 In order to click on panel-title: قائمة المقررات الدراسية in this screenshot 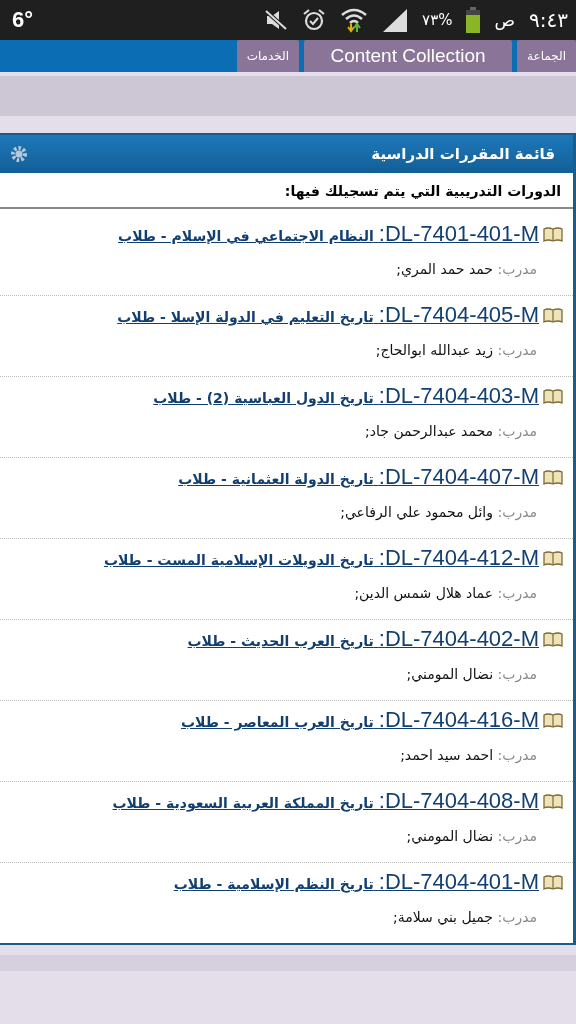, I will do `click(463, 154)`.